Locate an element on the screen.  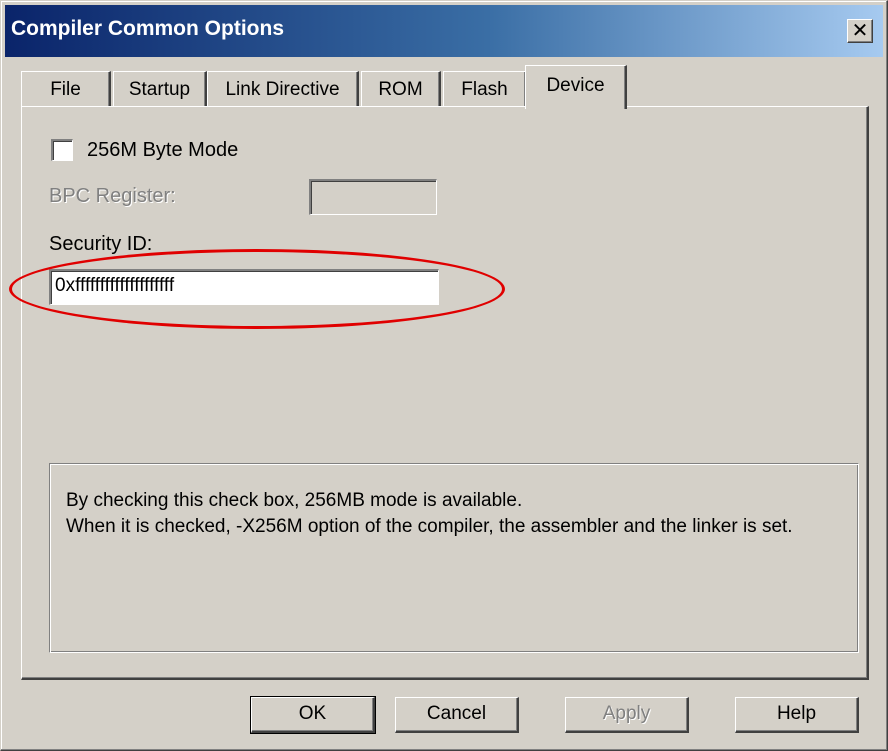
byte-mode-label: 256M Byte Mode is located at coordinates (163, 150).